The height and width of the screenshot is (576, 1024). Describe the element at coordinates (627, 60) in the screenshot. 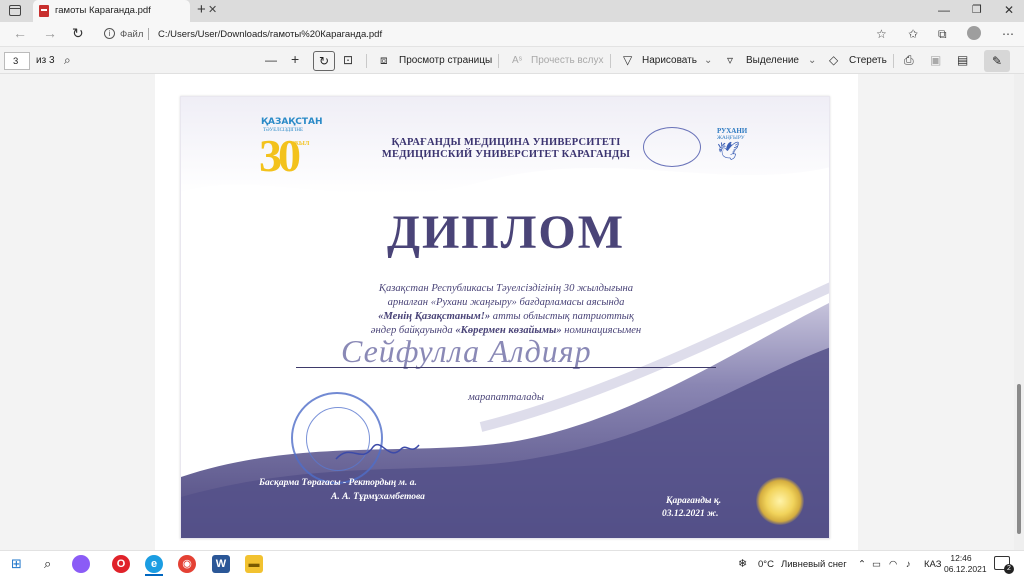

I see `draw-icon: ▽` at that location.